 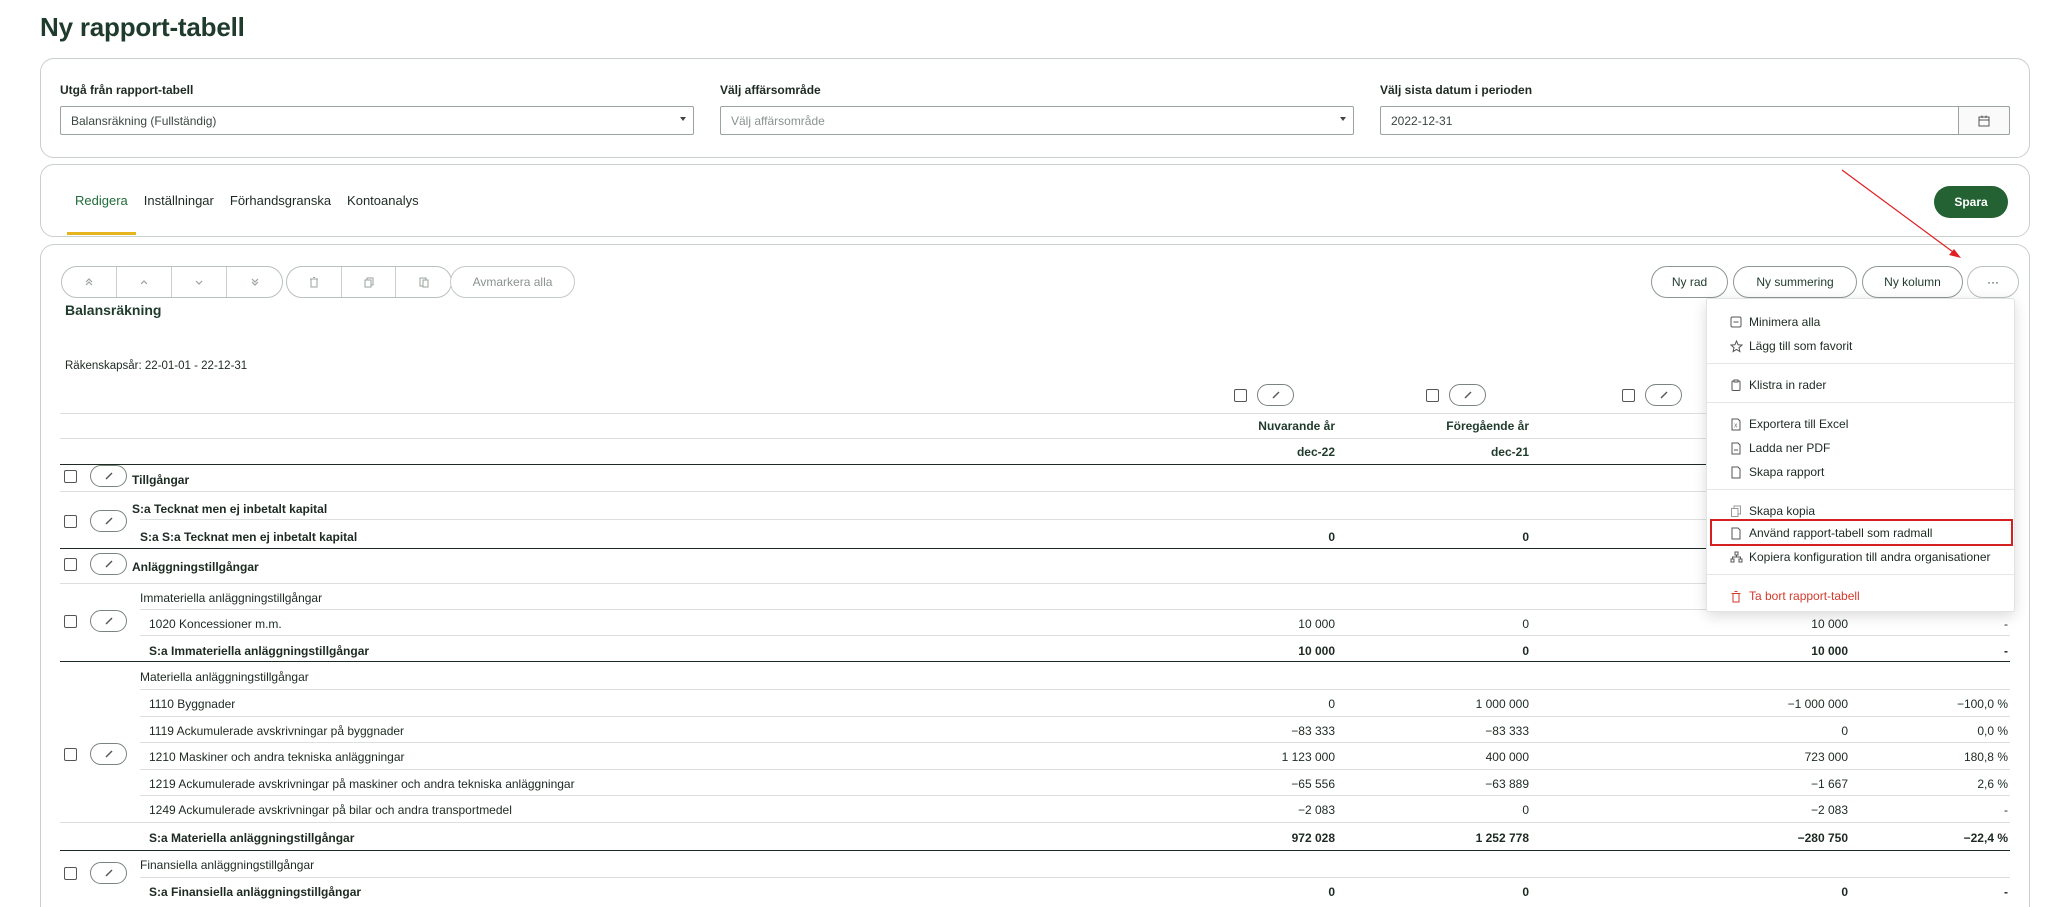 I want to click on new-row-button: Ny rad, so click(x=1689, y=282).